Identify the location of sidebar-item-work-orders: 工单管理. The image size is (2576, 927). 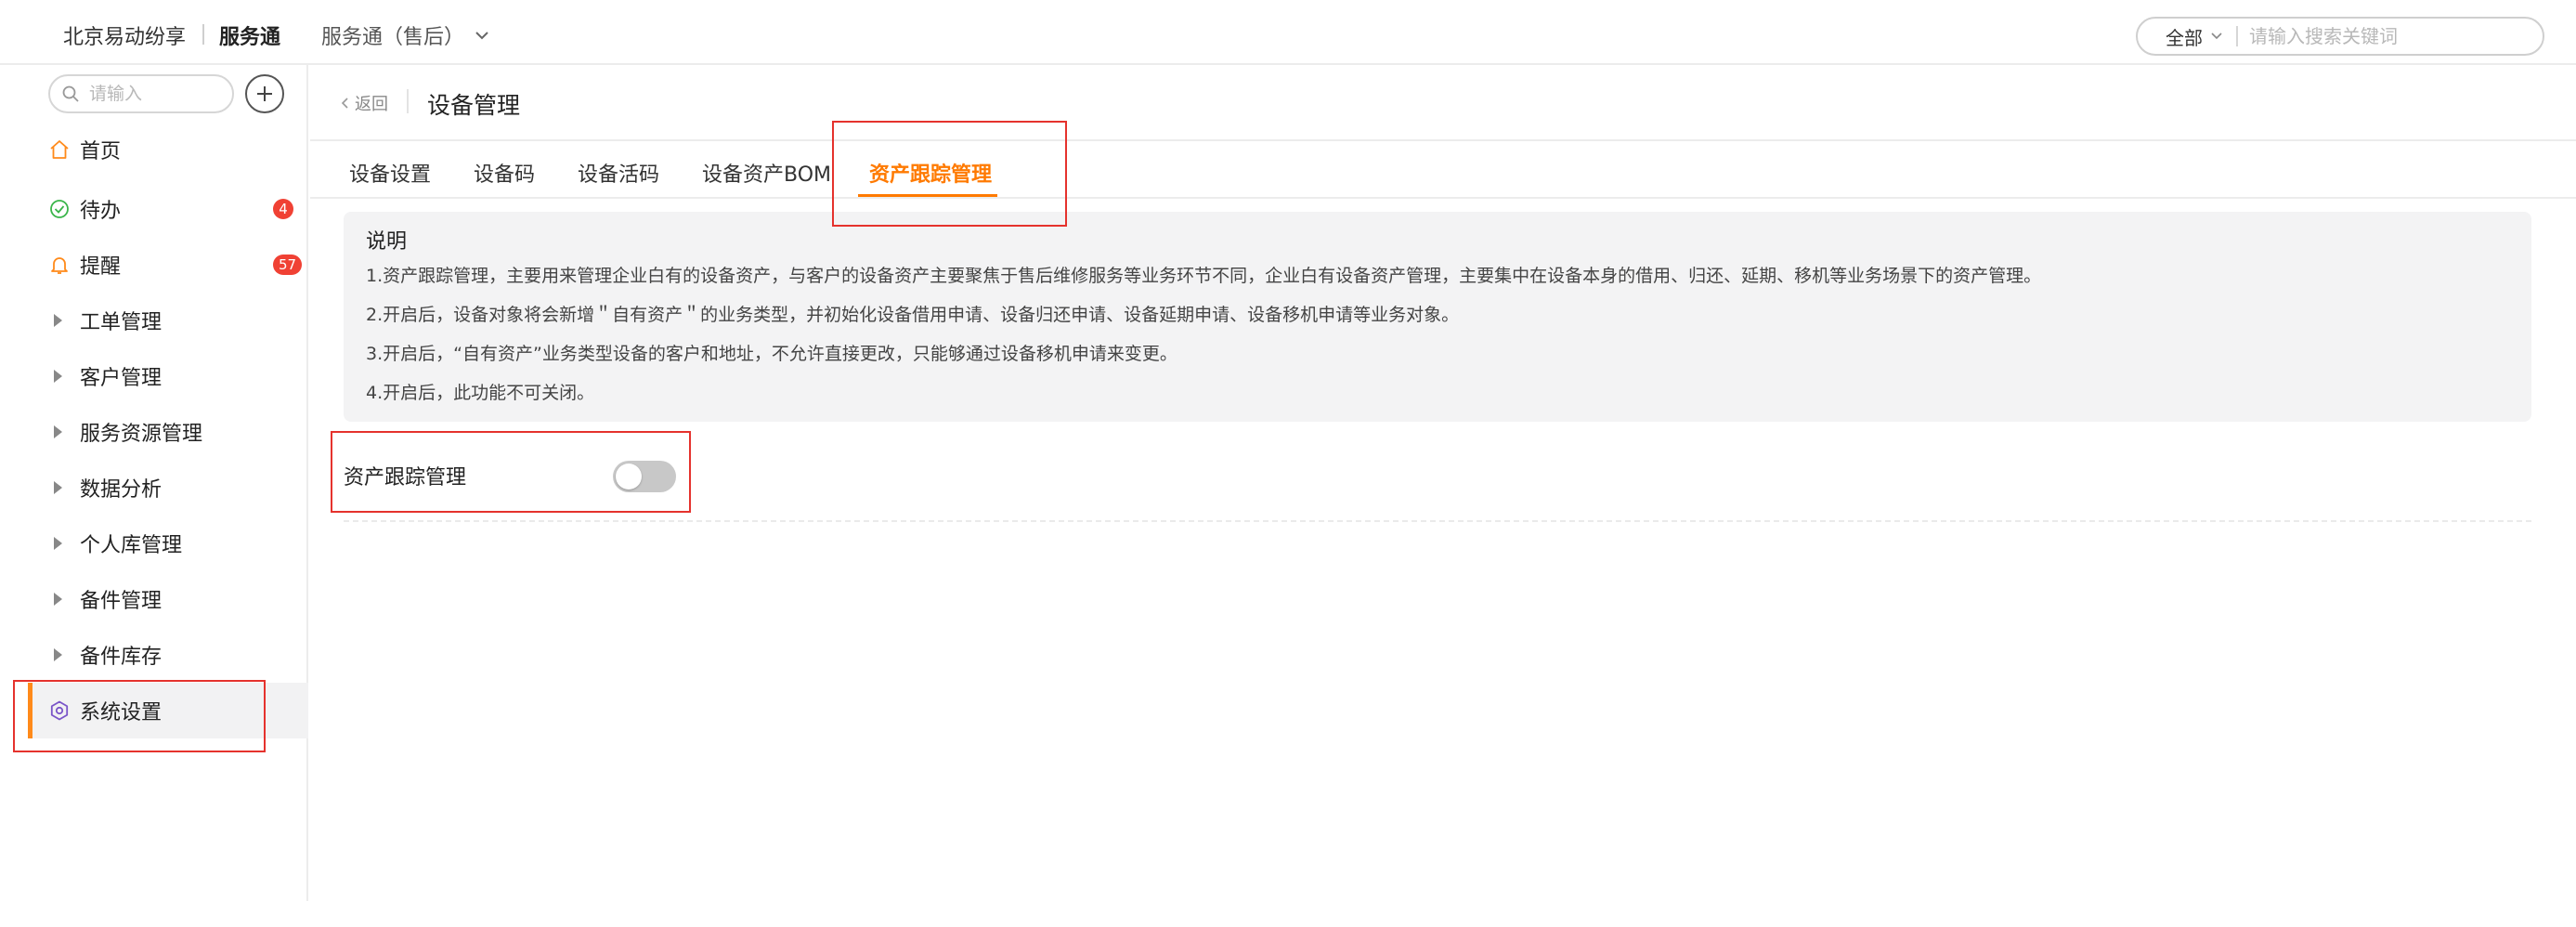
(168, 320).